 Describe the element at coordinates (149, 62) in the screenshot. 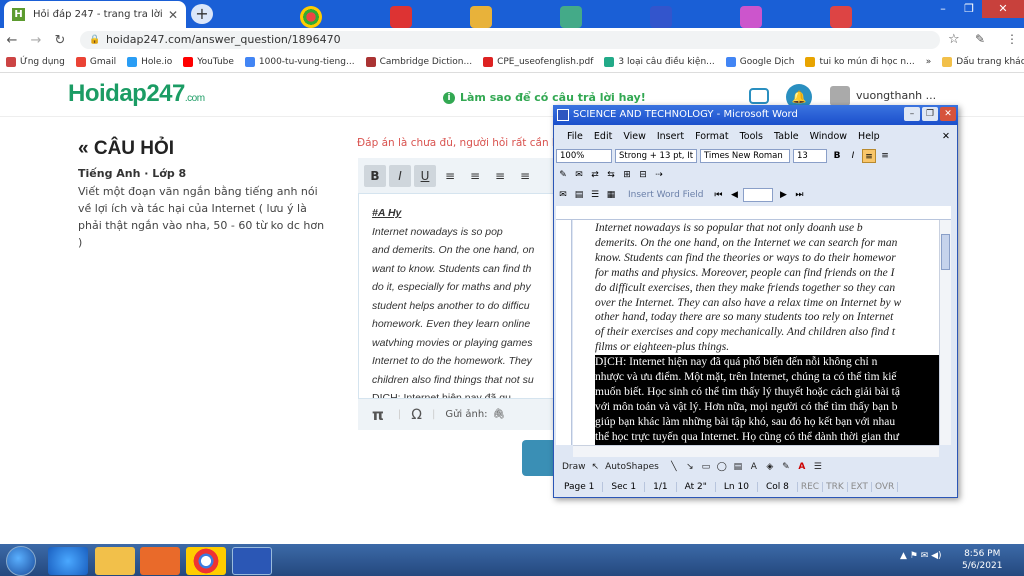

I see `bookmark-holeio: Hole.io` at that location.